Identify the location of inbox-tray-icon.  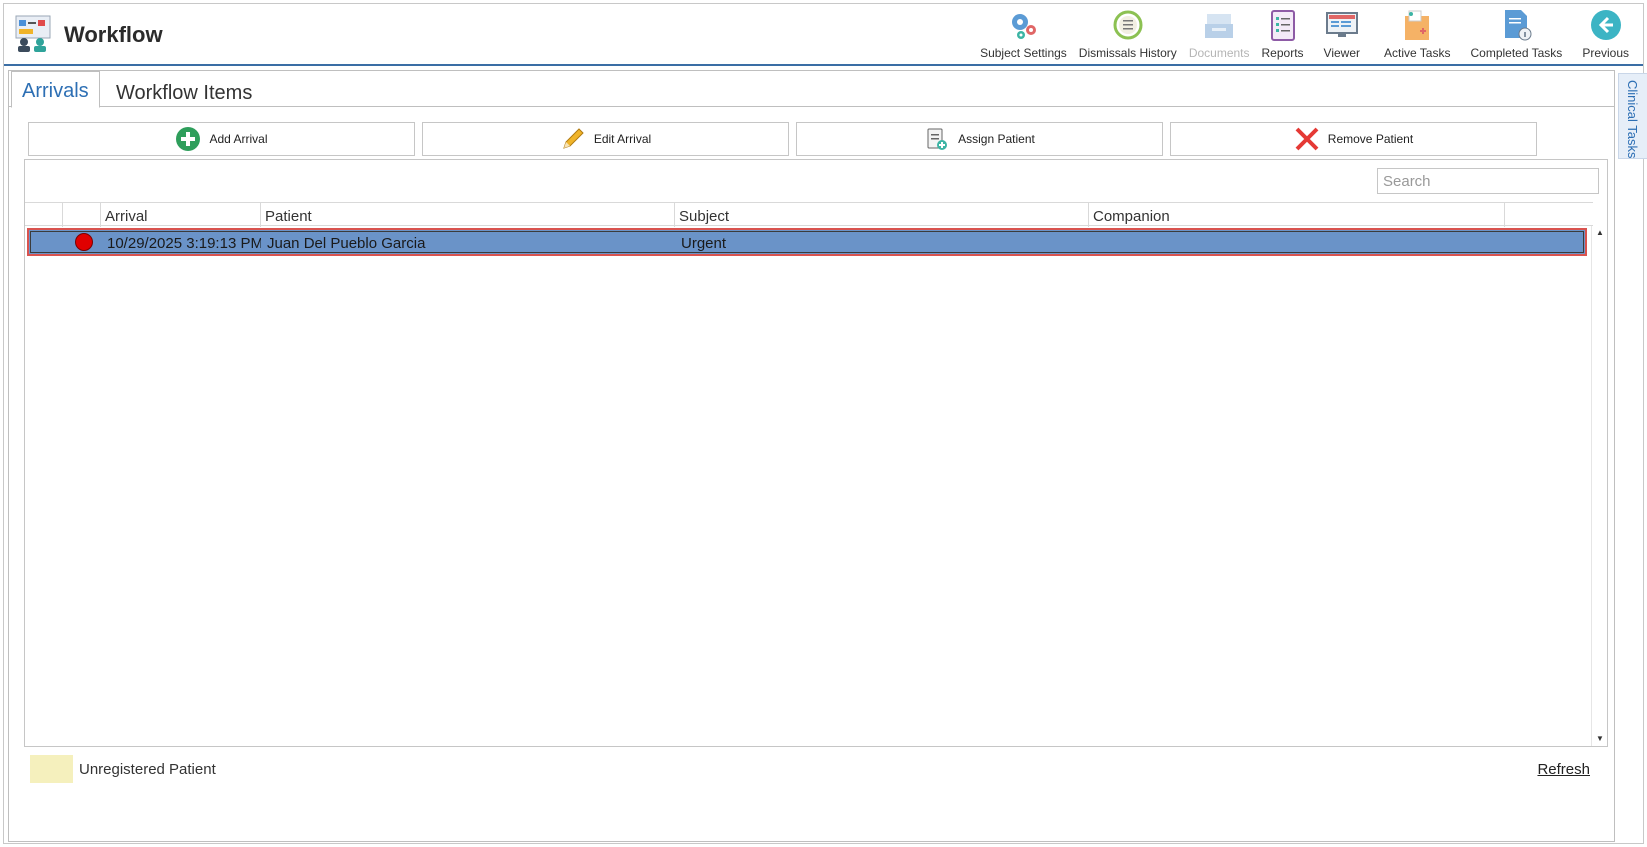
(1219, 26).